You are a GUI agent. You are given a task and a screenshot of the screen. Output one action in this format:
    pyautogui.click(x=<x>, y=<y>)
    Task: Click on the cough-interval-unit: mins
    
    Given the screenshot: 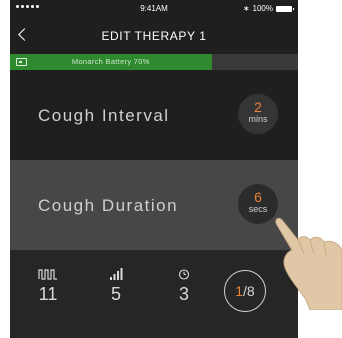 What is the action you would take?
    pyautogui.click(x=258, y=119)
    